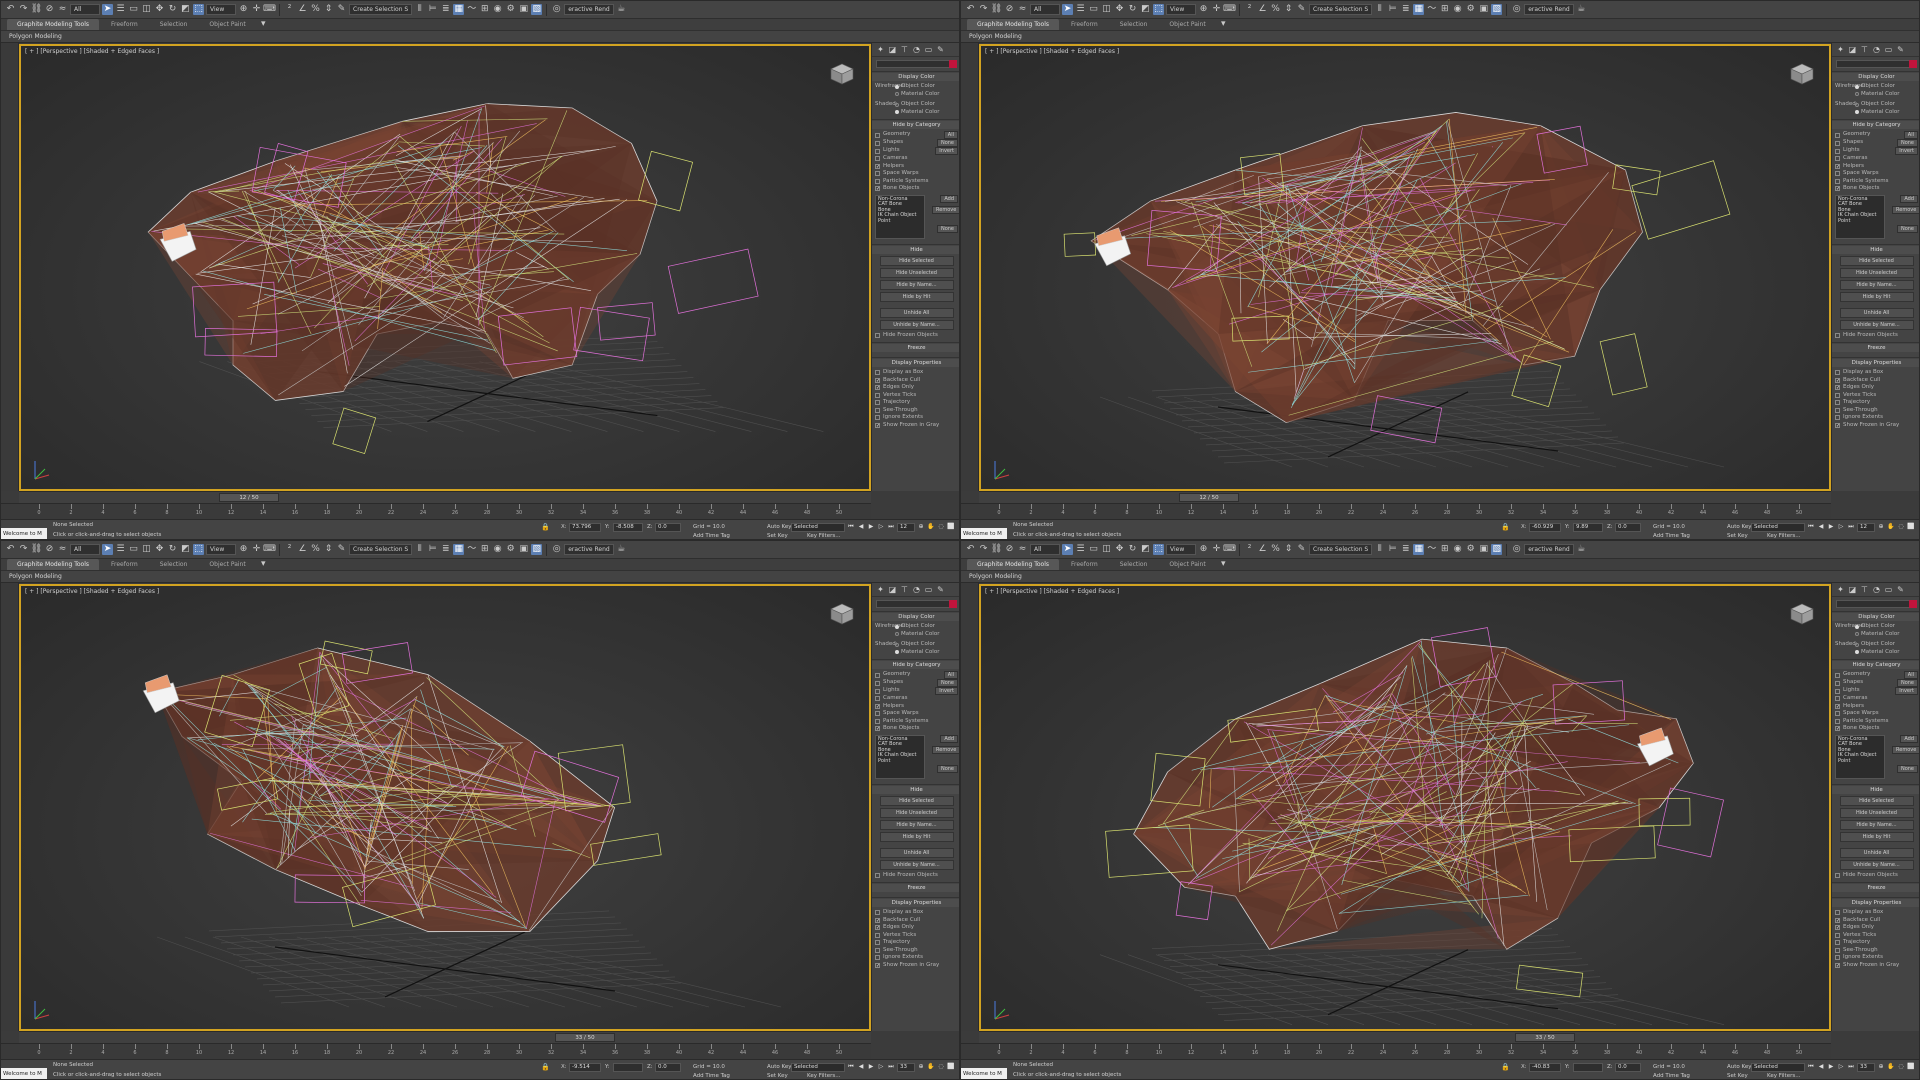 The height and width of the screenshot is (1080, 1920). I want to click on select-manipulate-icon: ✛, so click(1216, 9).